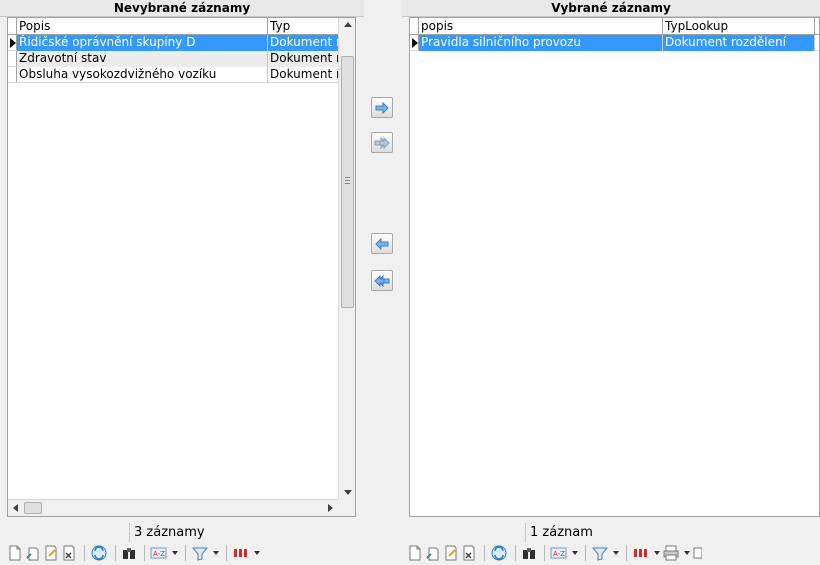 This screenshot has width=820, height=565. I want to click on arrow-left-icon, so click(382, 243).